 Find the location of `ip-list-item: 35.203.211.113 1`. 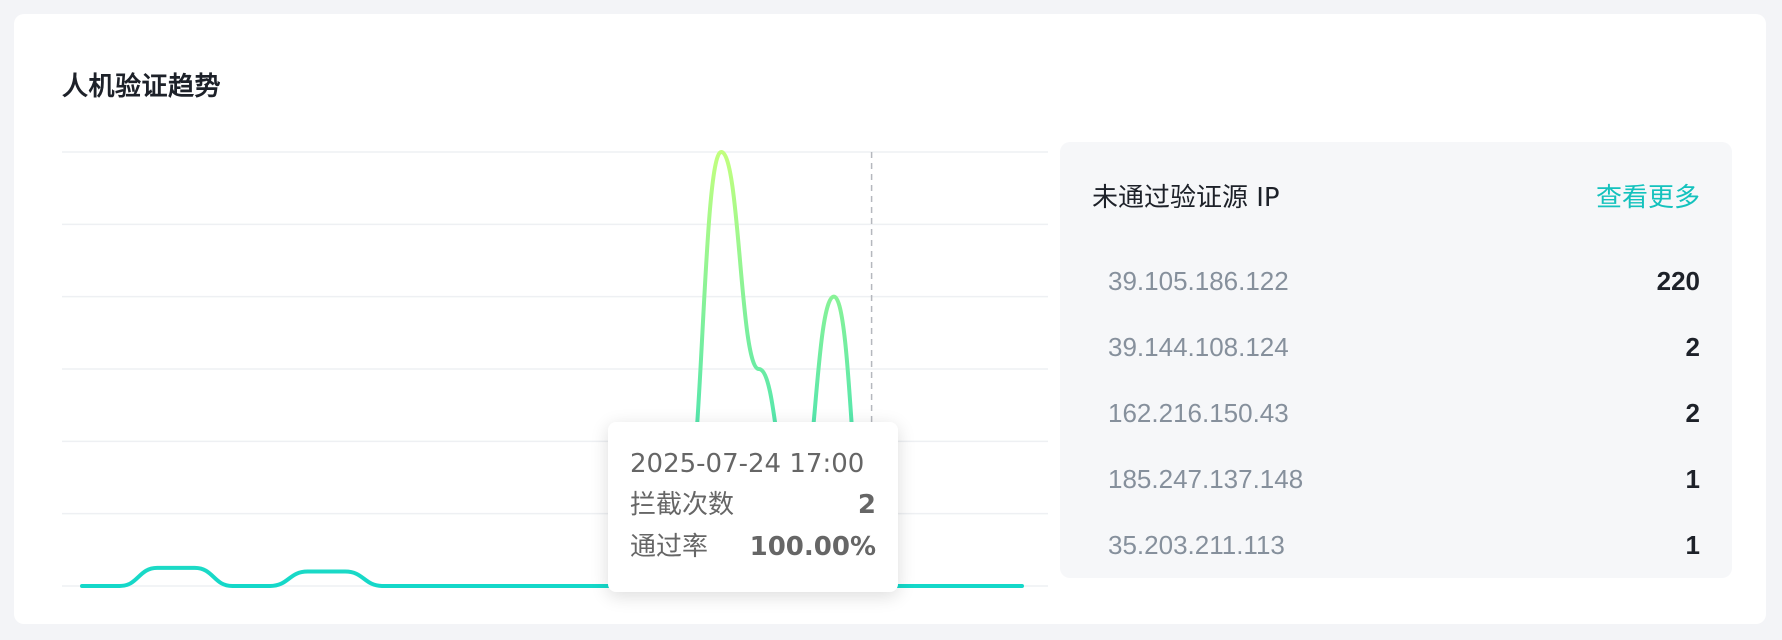

ip-list-item: 35.203.211.113 1 is located at coordinates (1396, 545).